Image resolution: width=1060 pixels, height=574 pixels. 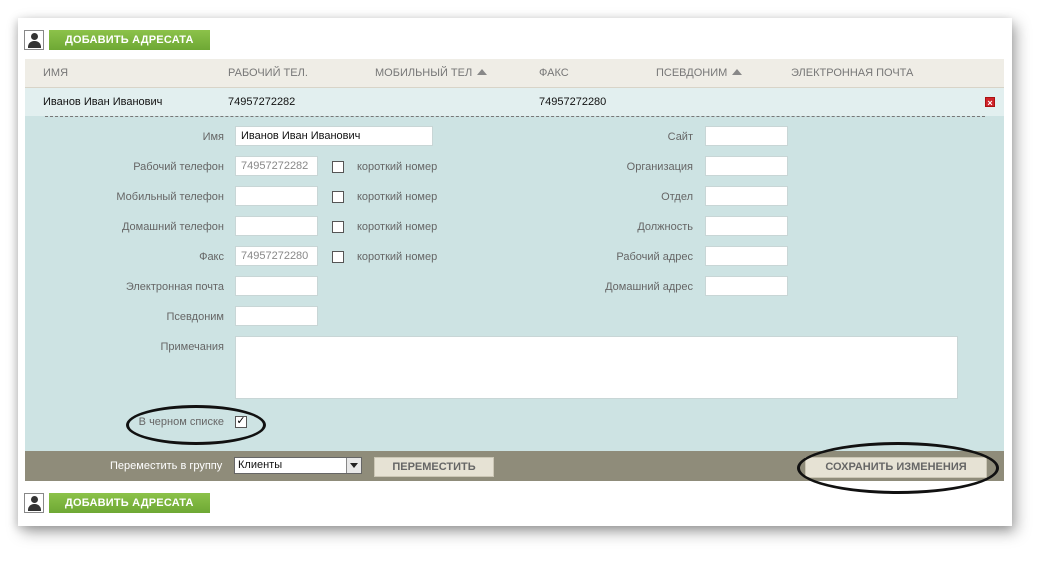 I want to click on department-label: Отдел, so click(x=677, y=197).